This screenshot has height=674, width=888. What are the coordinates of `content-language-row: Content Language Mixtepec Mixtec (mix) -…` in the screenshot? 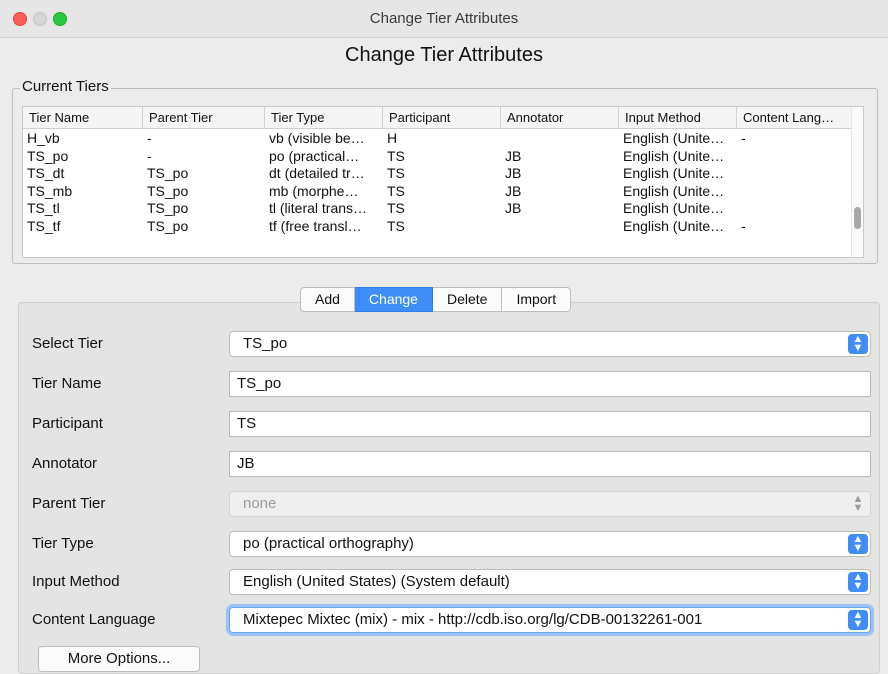 It's located at (450, 621).